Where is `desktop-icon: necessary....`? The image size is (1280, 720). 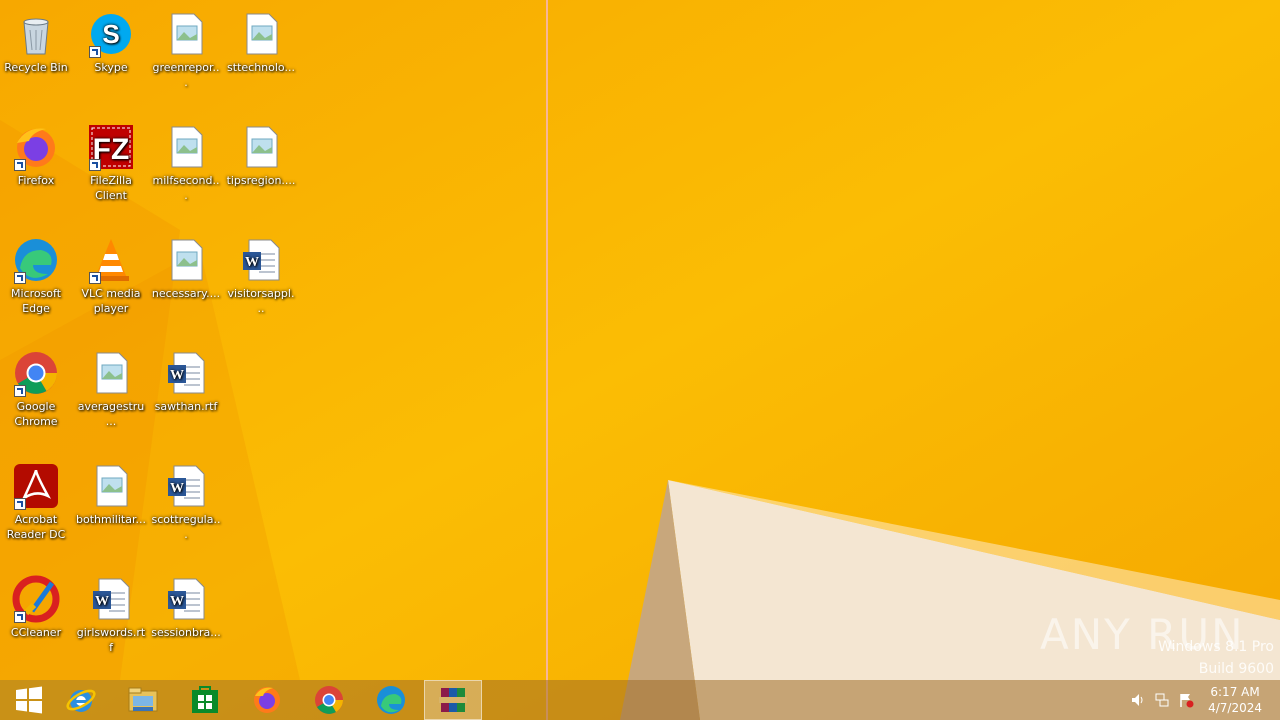 desktop-icon: necessary.... is located at coordinates (186, 280).